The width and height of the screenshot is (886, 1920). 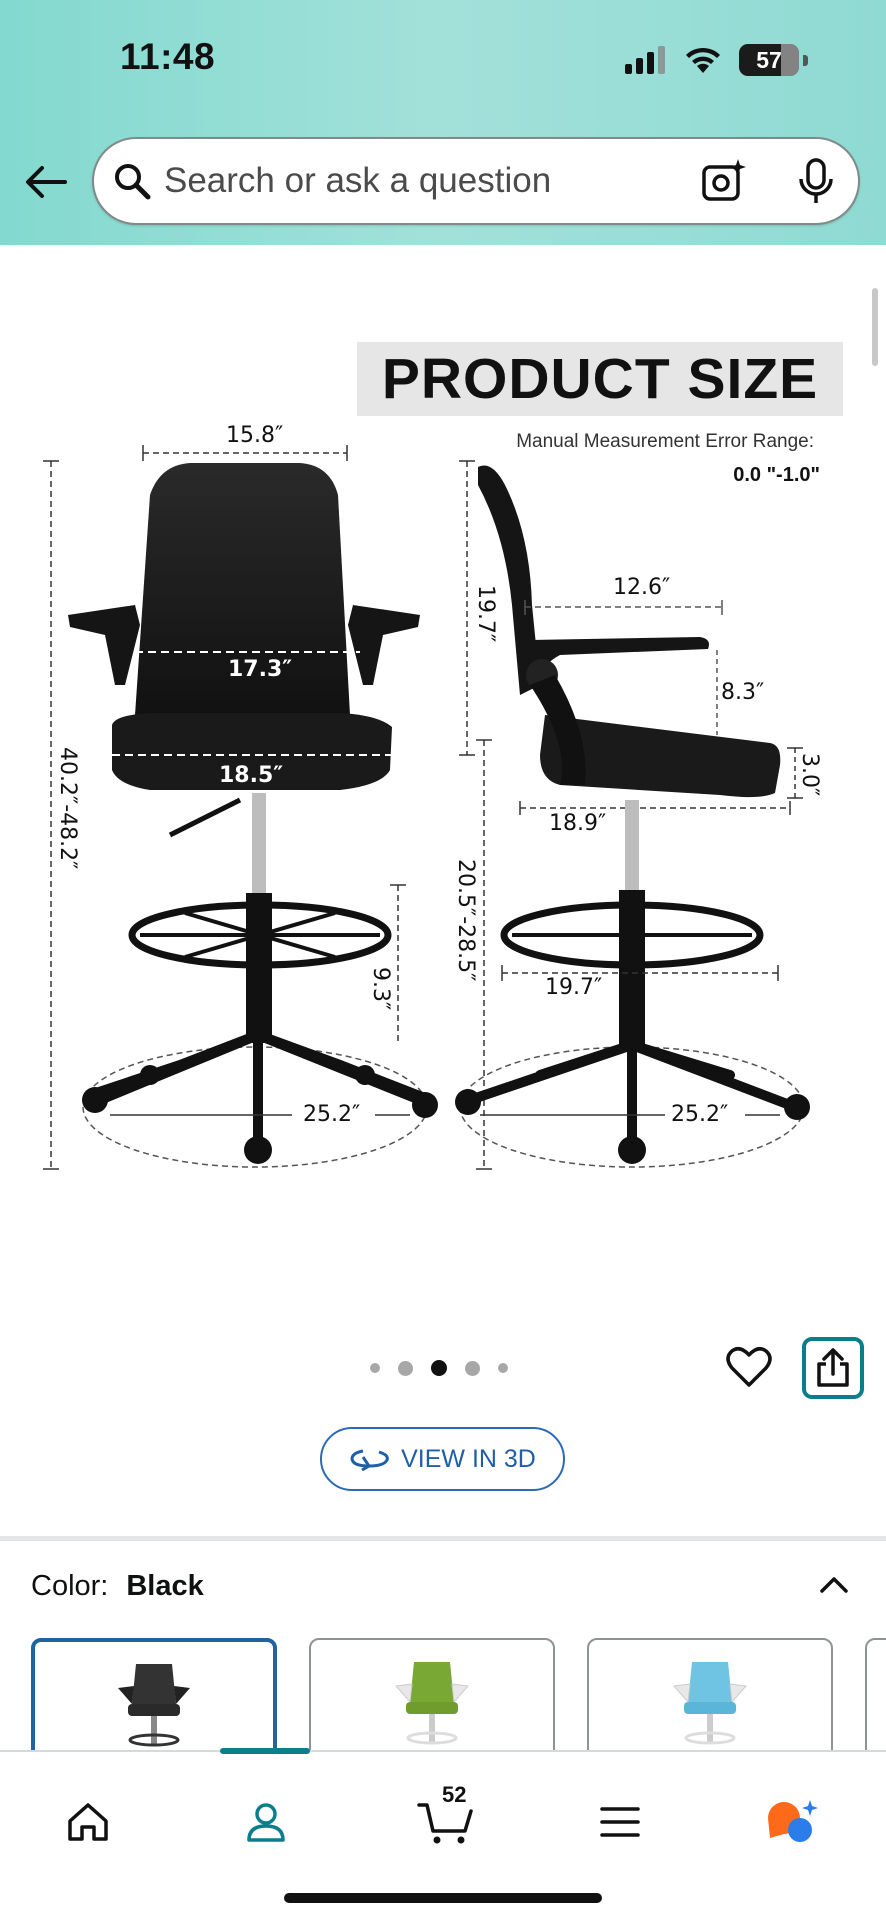 I want to click on color-value: Black, so click(x=165, y=1586).